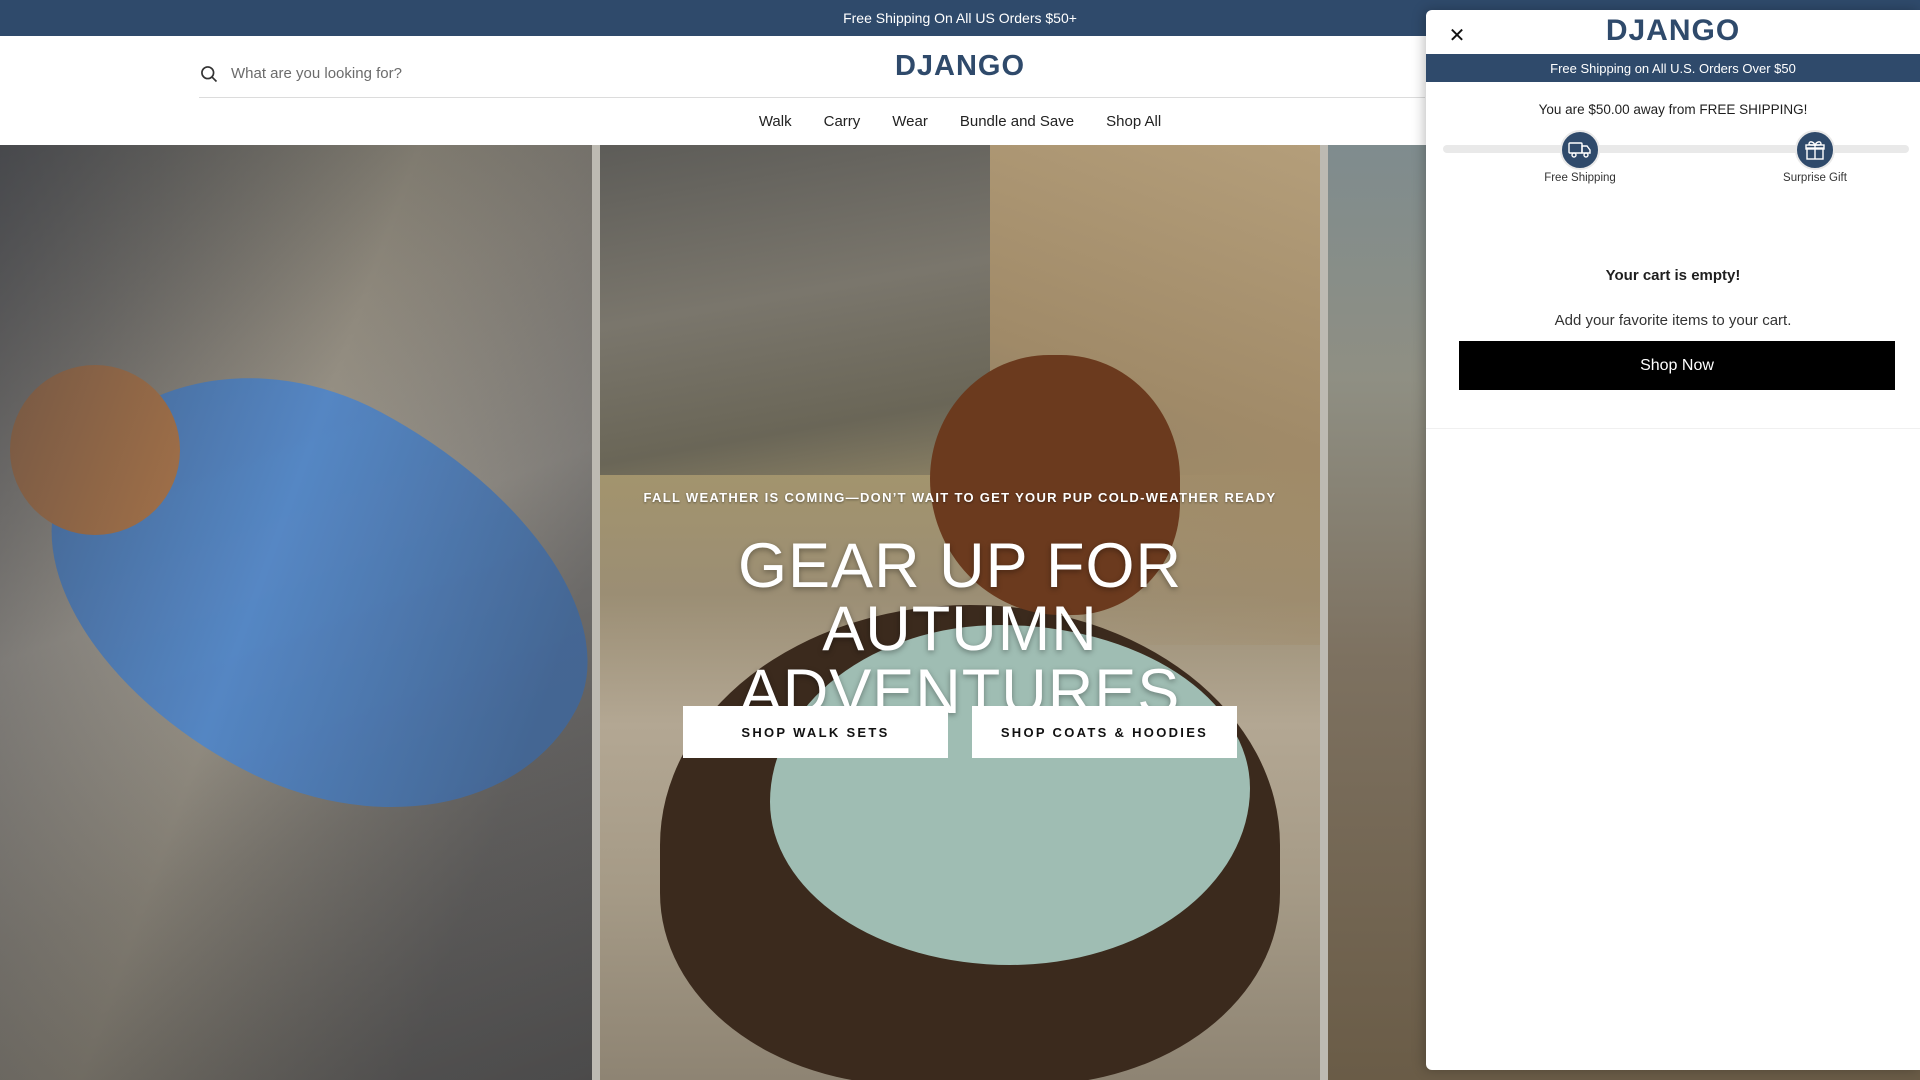 The width and height of the screenshot is (1920, 1080). Describe the element at coordinates (775, 121) in the screenshot. I see `nav-item-walk: Walk` at that location.